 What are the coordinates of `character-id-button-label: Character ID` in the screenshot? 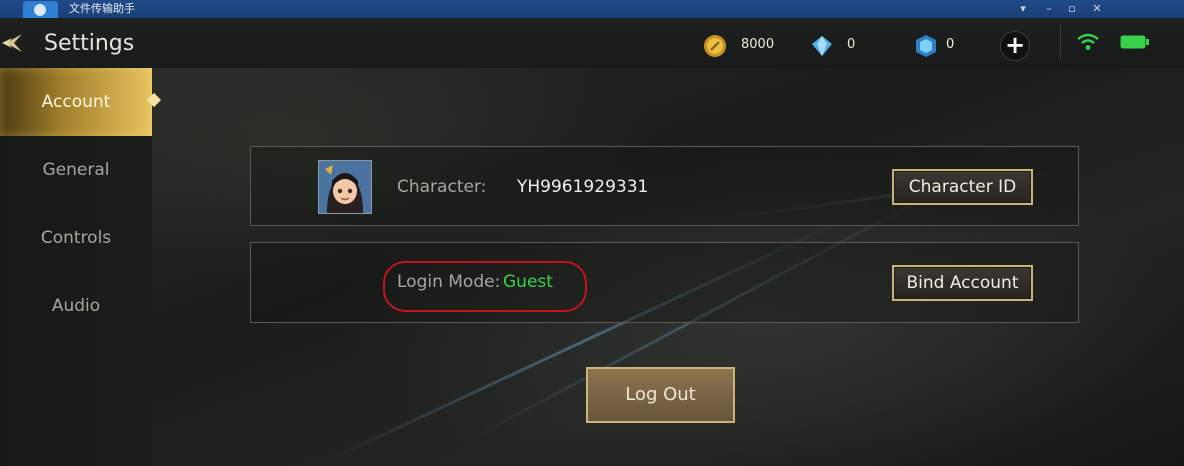 It's located at (962, 187).